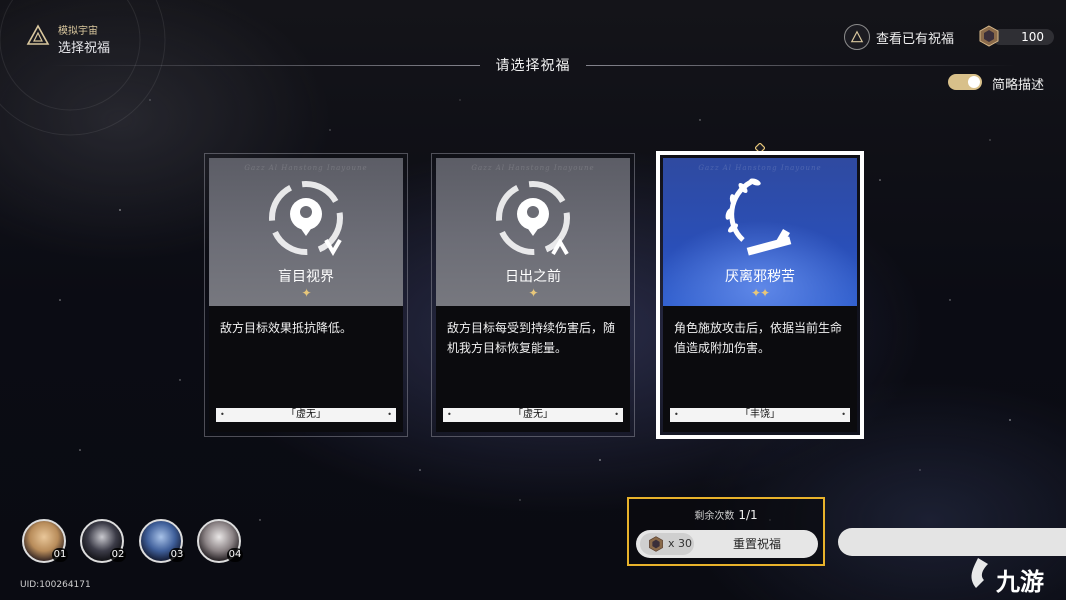 The width and height of the screenshot is (1066, 600). I want to click on toggle-knob, so click(974, 82).